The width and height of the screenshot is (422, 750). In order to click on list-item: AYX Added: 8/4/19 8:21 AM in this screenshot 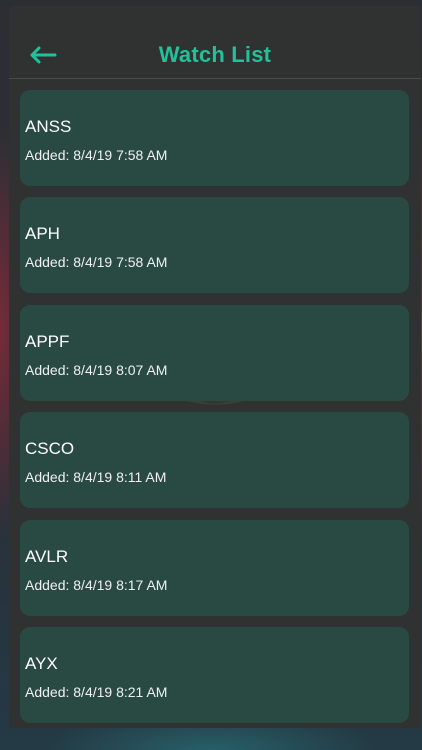, I will do `click(214, 675)`.